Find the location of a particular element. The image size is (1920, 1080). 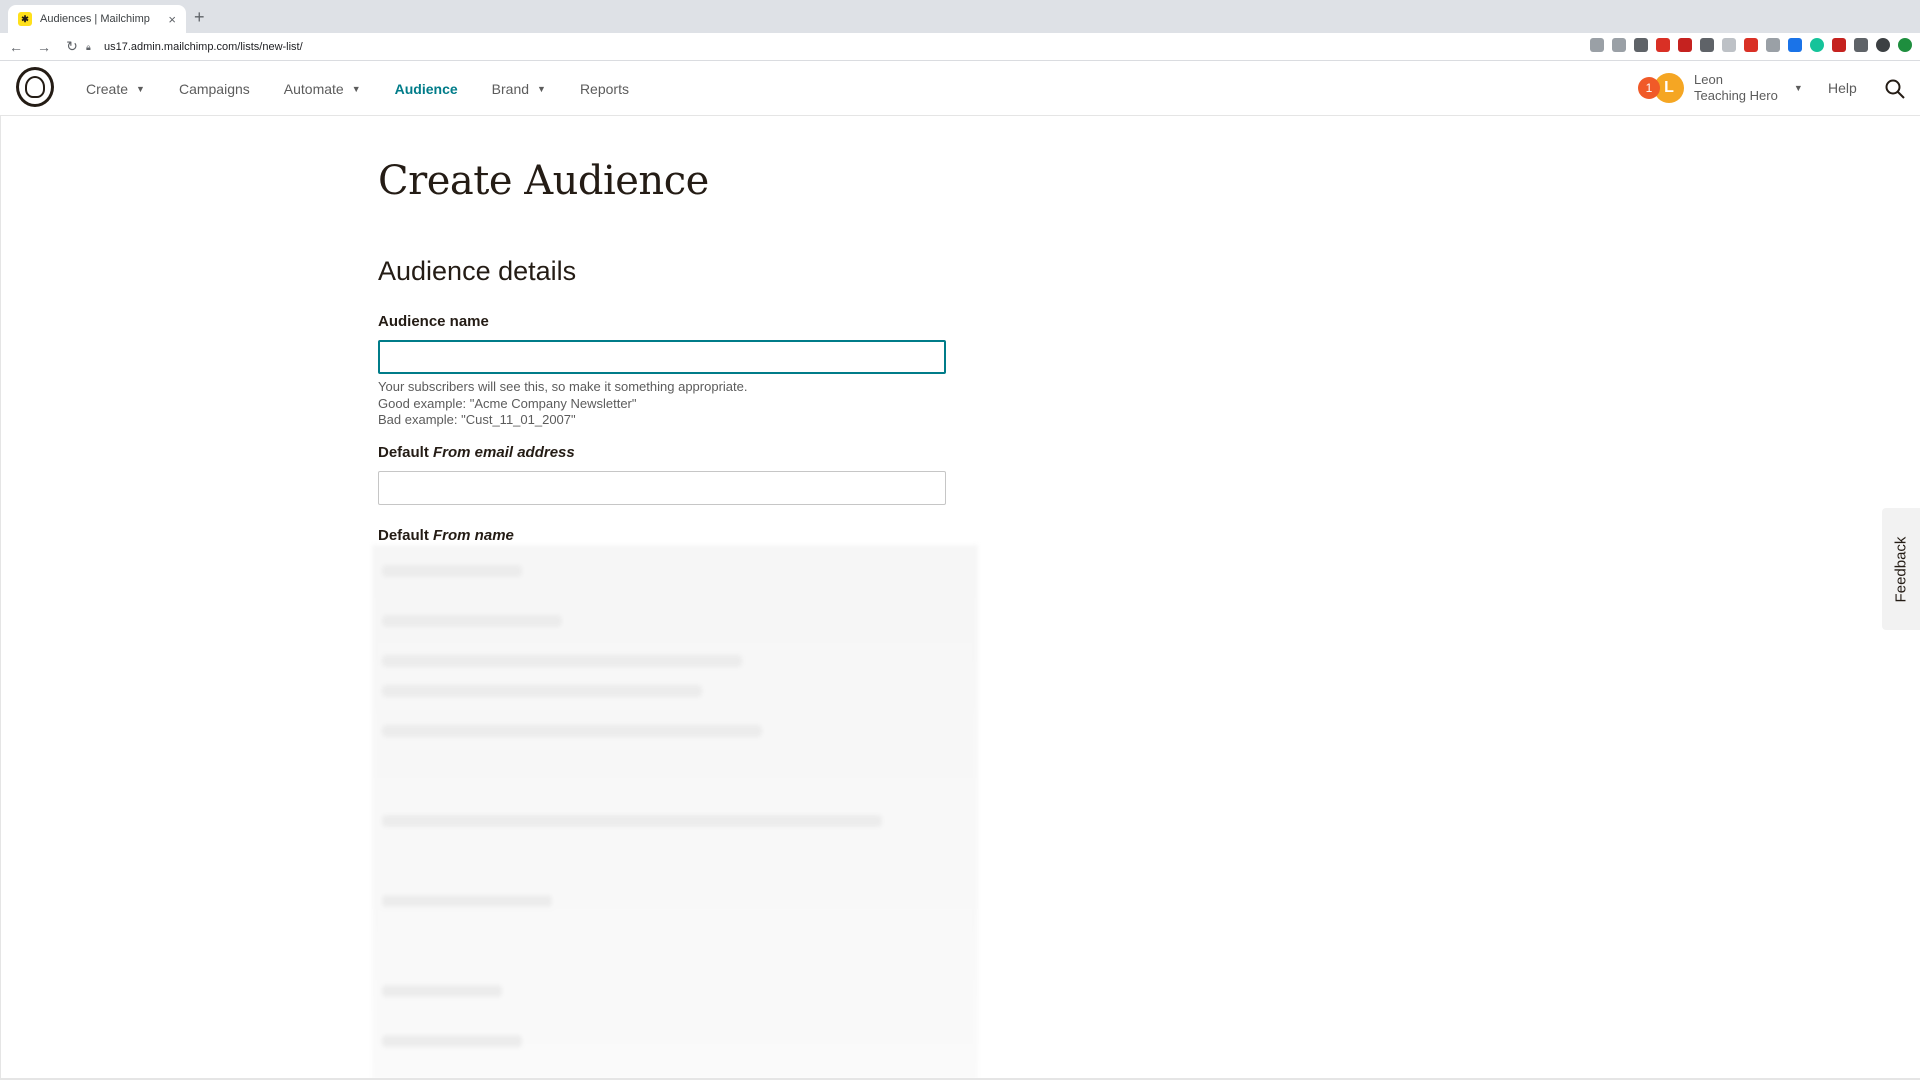

nav-campaigns-label: Campaigns is located at coordinates (214, 88).